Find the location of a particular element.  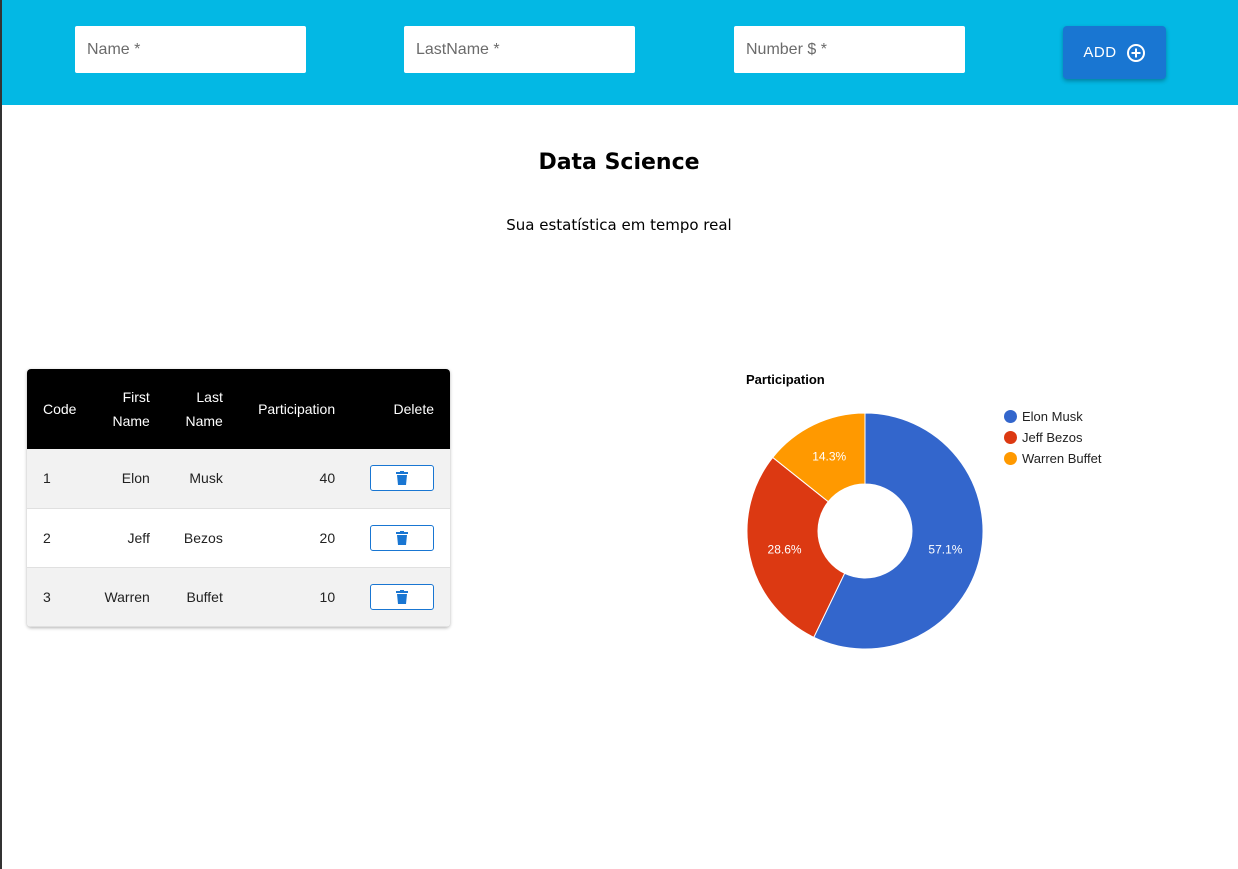

header-delete: Delete is located at coordinates (413, 409).